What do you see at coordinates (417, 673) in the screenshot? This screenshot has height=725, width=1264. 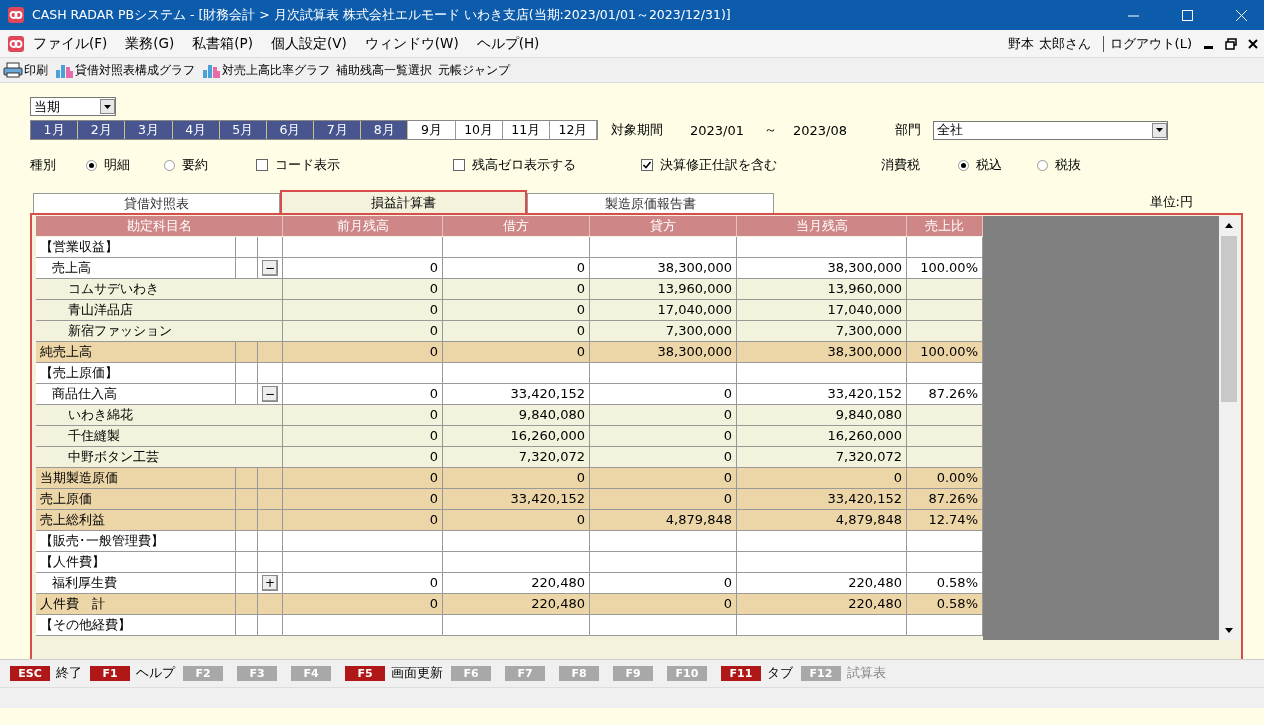 I see `function-key-label: 画面更新` at bounding box center [417, 673].